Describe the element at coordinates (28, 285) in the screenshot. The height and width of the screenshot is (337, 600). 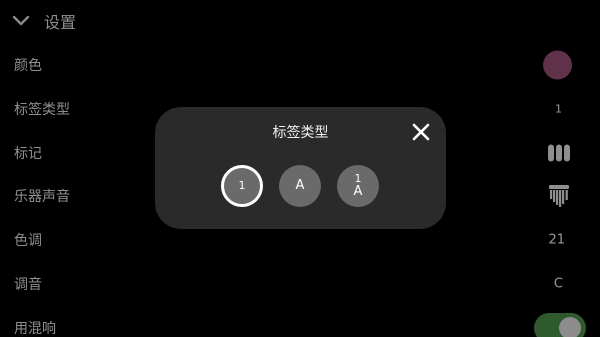
I see `setting-label-tuning: 调音` at that location.